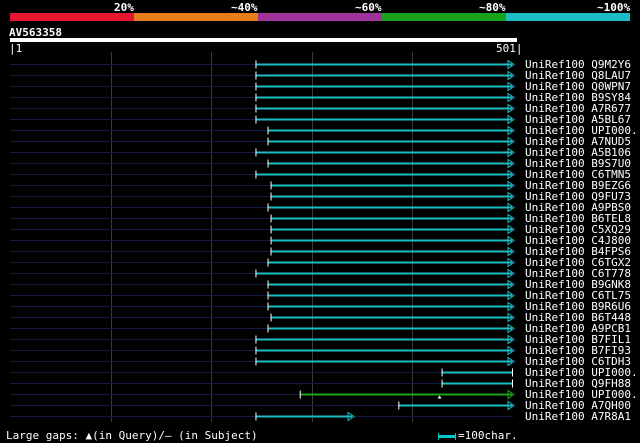  Describe the element at coordinates (581, 361) in the screenshot. I see `hit-label: UniRef100_C6TDH3` at that location.